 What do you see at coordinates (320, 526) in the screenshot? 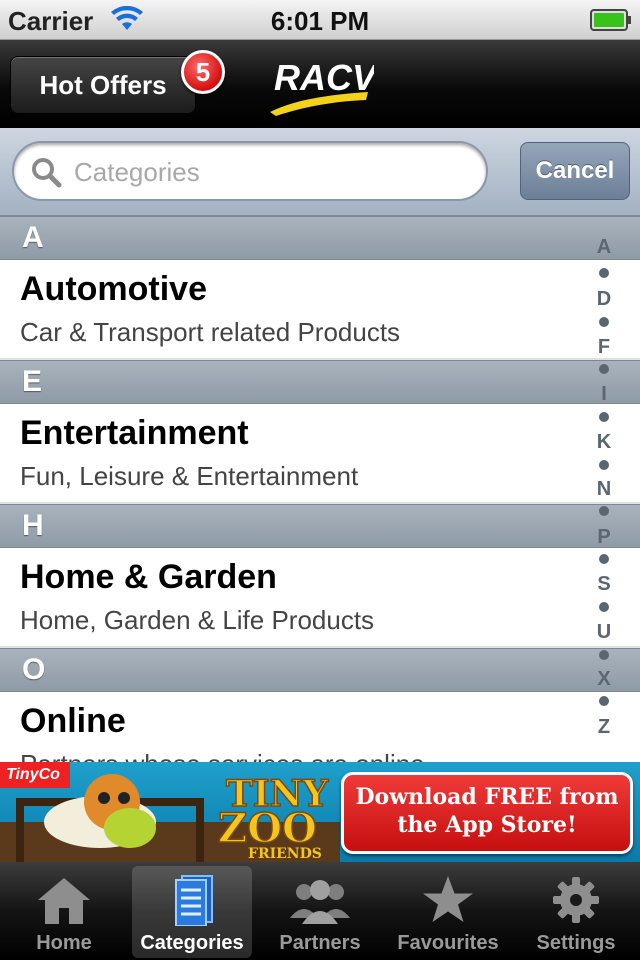
I see `section-header-h: H` at bounding box center [320, 526].